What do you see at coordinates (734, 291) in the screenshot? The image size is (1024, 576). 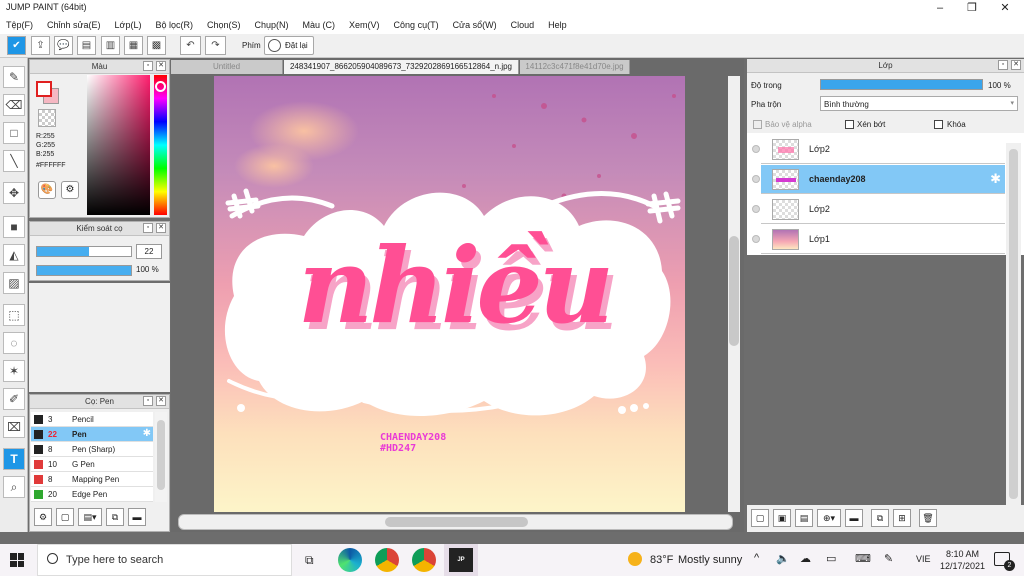 I see `vertical-scroll-thumb` at bounding box center [734, 291].